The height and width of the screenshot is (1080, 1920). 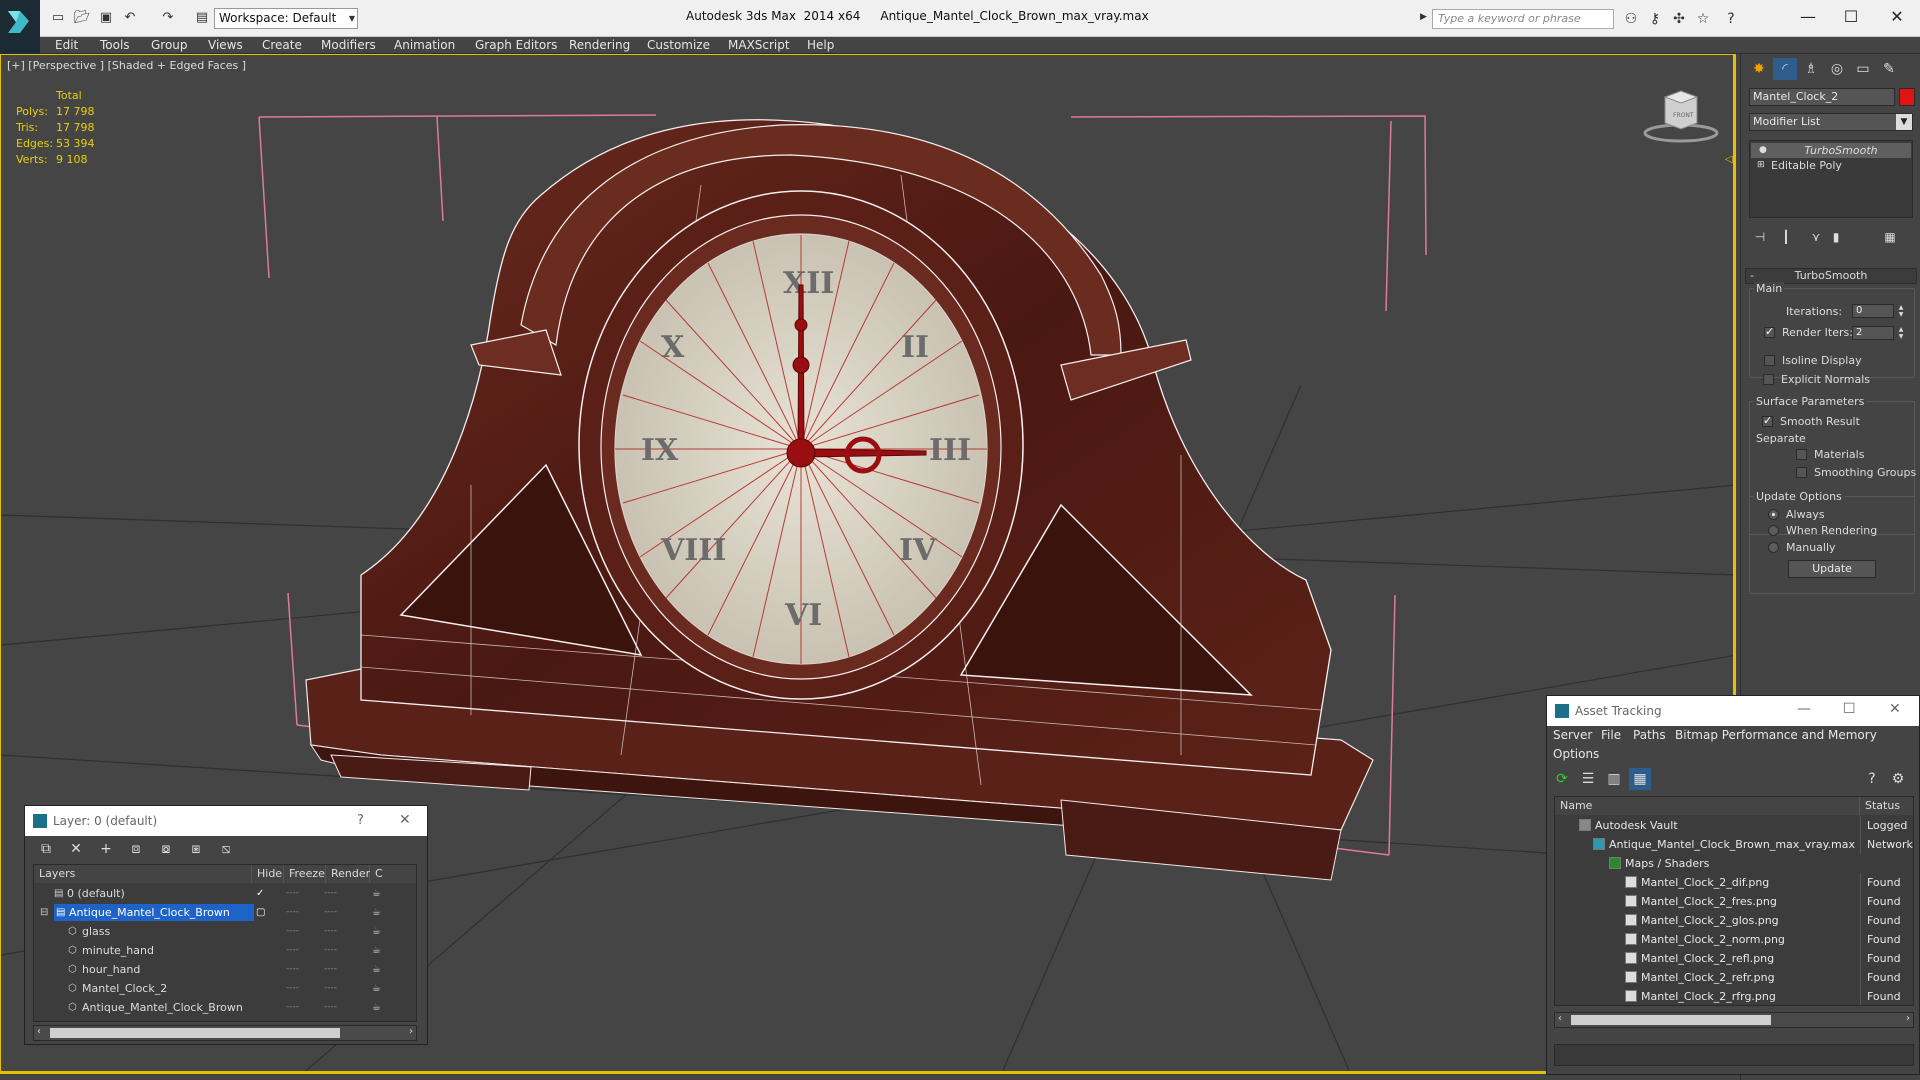 I want to click on pin-stack-icon: ⊣, so click(x=1760, y=237).